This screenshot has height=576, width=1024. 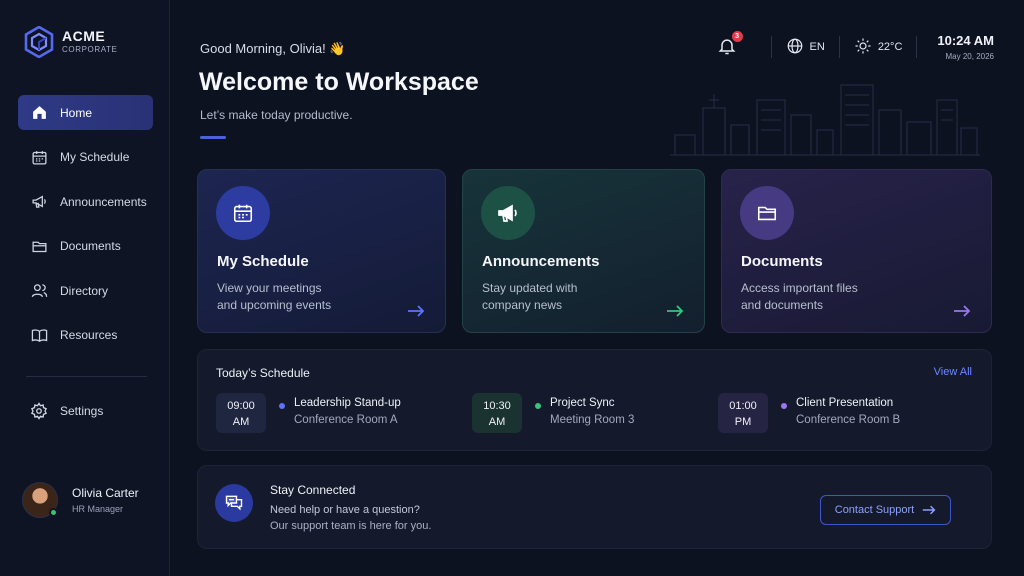 I want to click on sidebar-divider, so click(x=86, y=376).